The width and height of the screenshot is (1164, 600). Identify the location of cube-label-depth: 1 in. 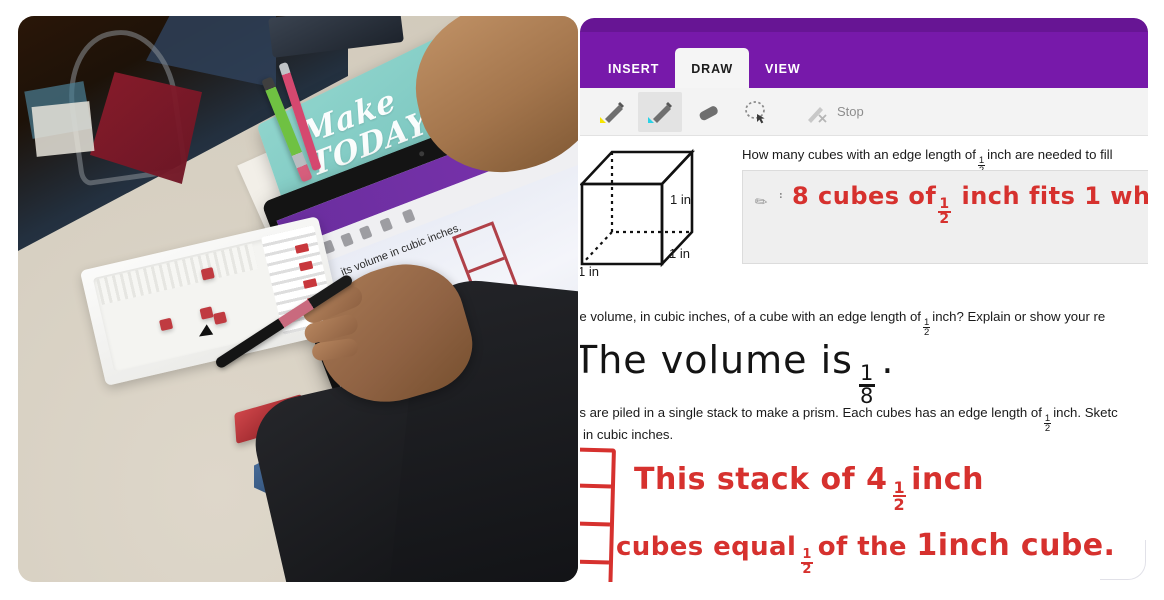
(679, 253).